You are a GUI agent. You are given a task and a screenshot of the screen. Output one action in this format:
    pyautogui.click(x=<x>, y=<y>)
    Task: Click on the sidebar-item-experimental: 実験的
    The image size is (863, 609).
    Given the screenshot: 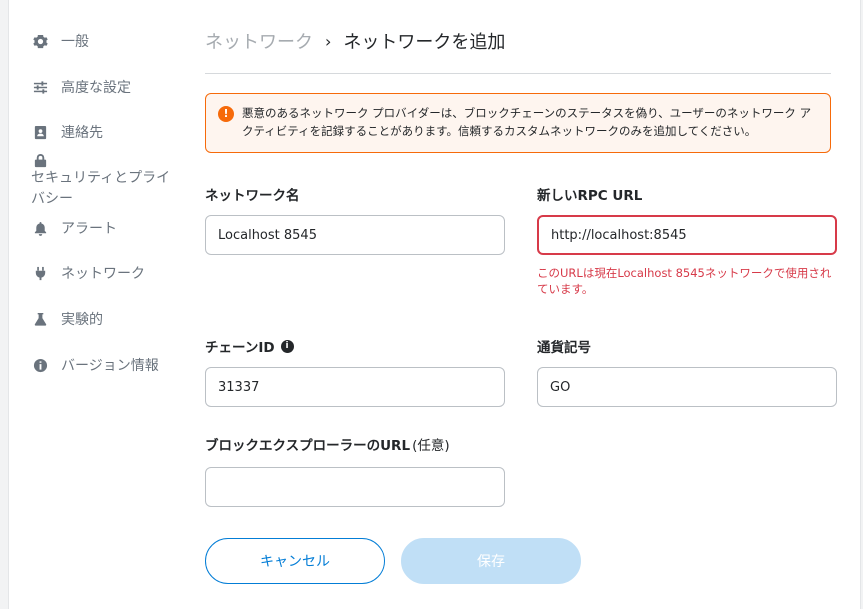 What is the action you would take?
    pyautogui.click(x=67, y=319)
    